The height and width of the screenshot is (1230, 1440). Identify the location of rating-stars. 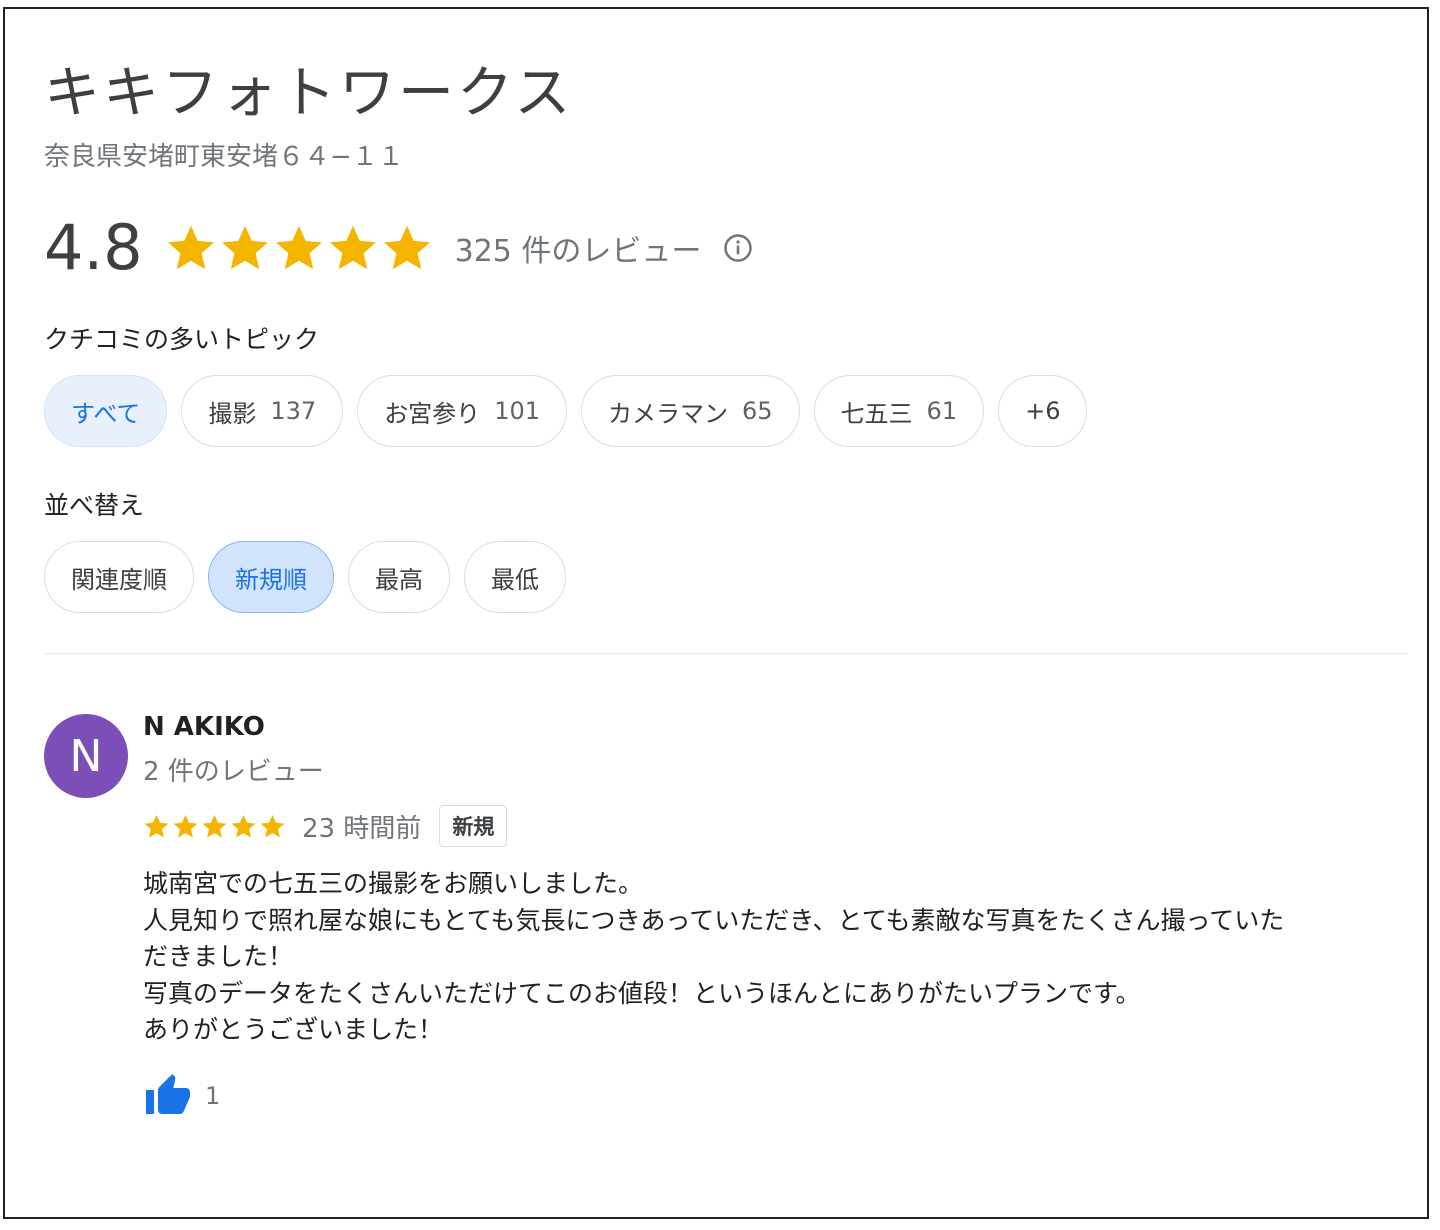
(299, 248).